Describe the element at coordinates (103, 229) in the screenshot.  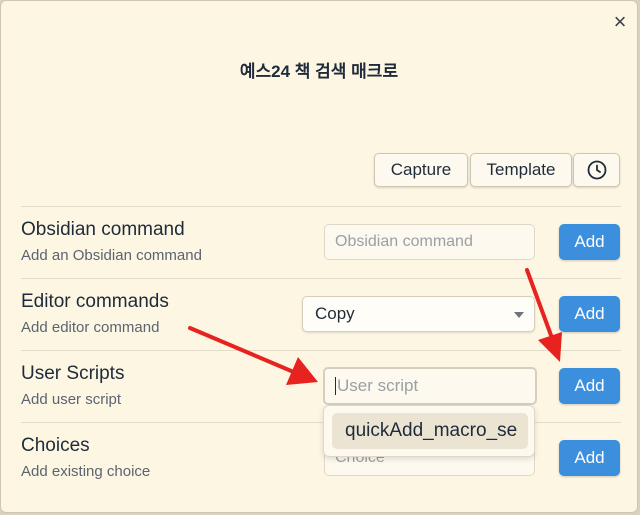
I see `obsidian-command-title: Obsidian command` at that location.